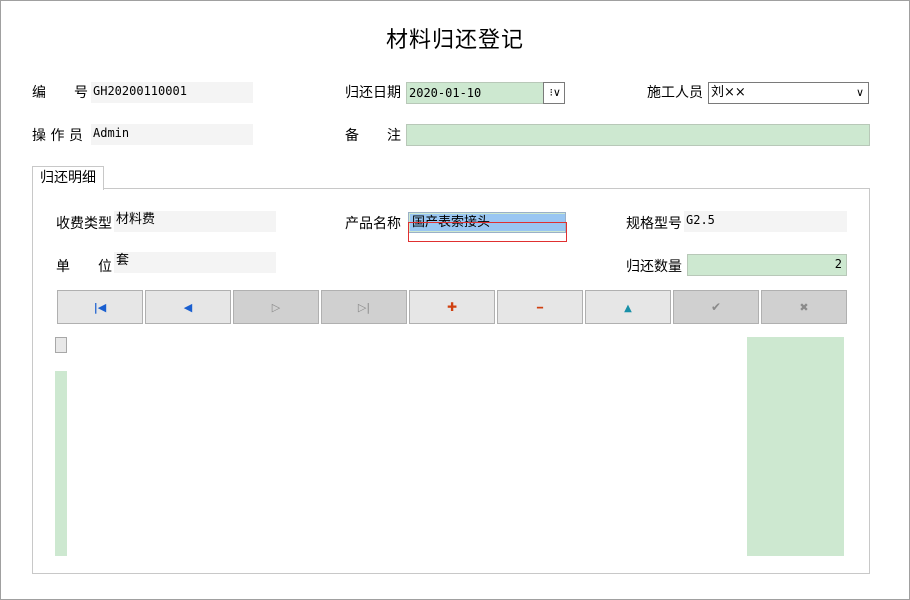  Describe the element at coordinates (84, 224) in the screenshot. I see `fee-type-label: 收费类型` at that location.